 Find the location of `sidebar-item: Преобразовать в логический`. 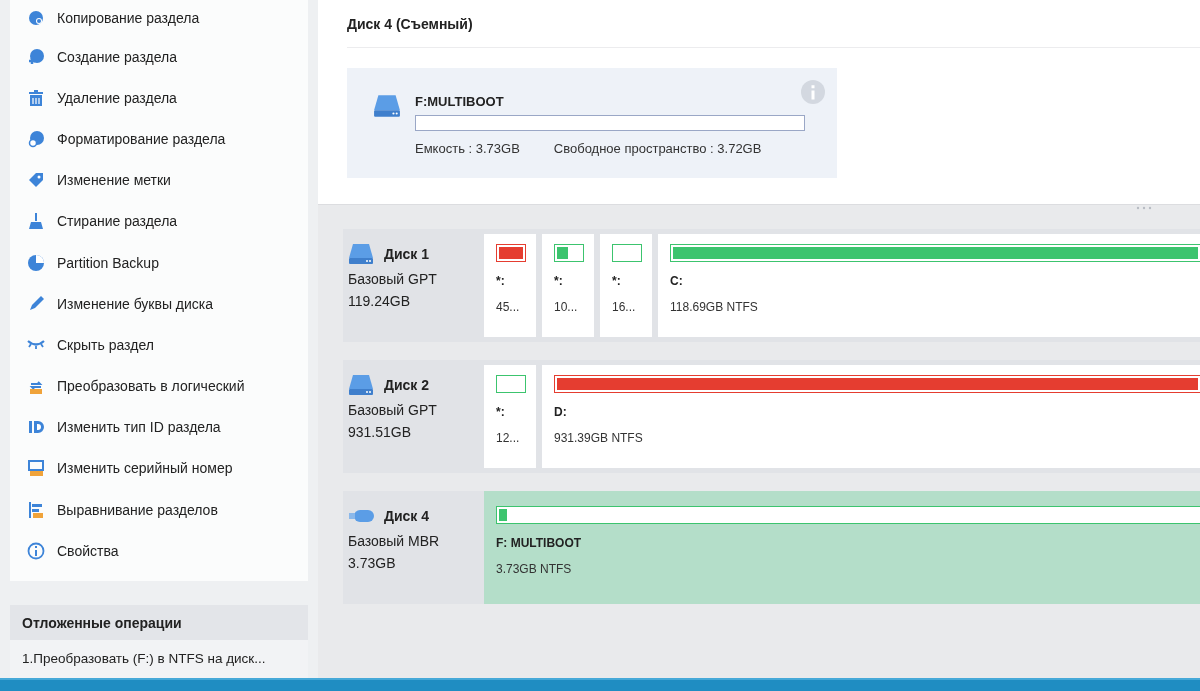

sidebar-item: Преобразовать в логический is located at coordinates (159, 386).